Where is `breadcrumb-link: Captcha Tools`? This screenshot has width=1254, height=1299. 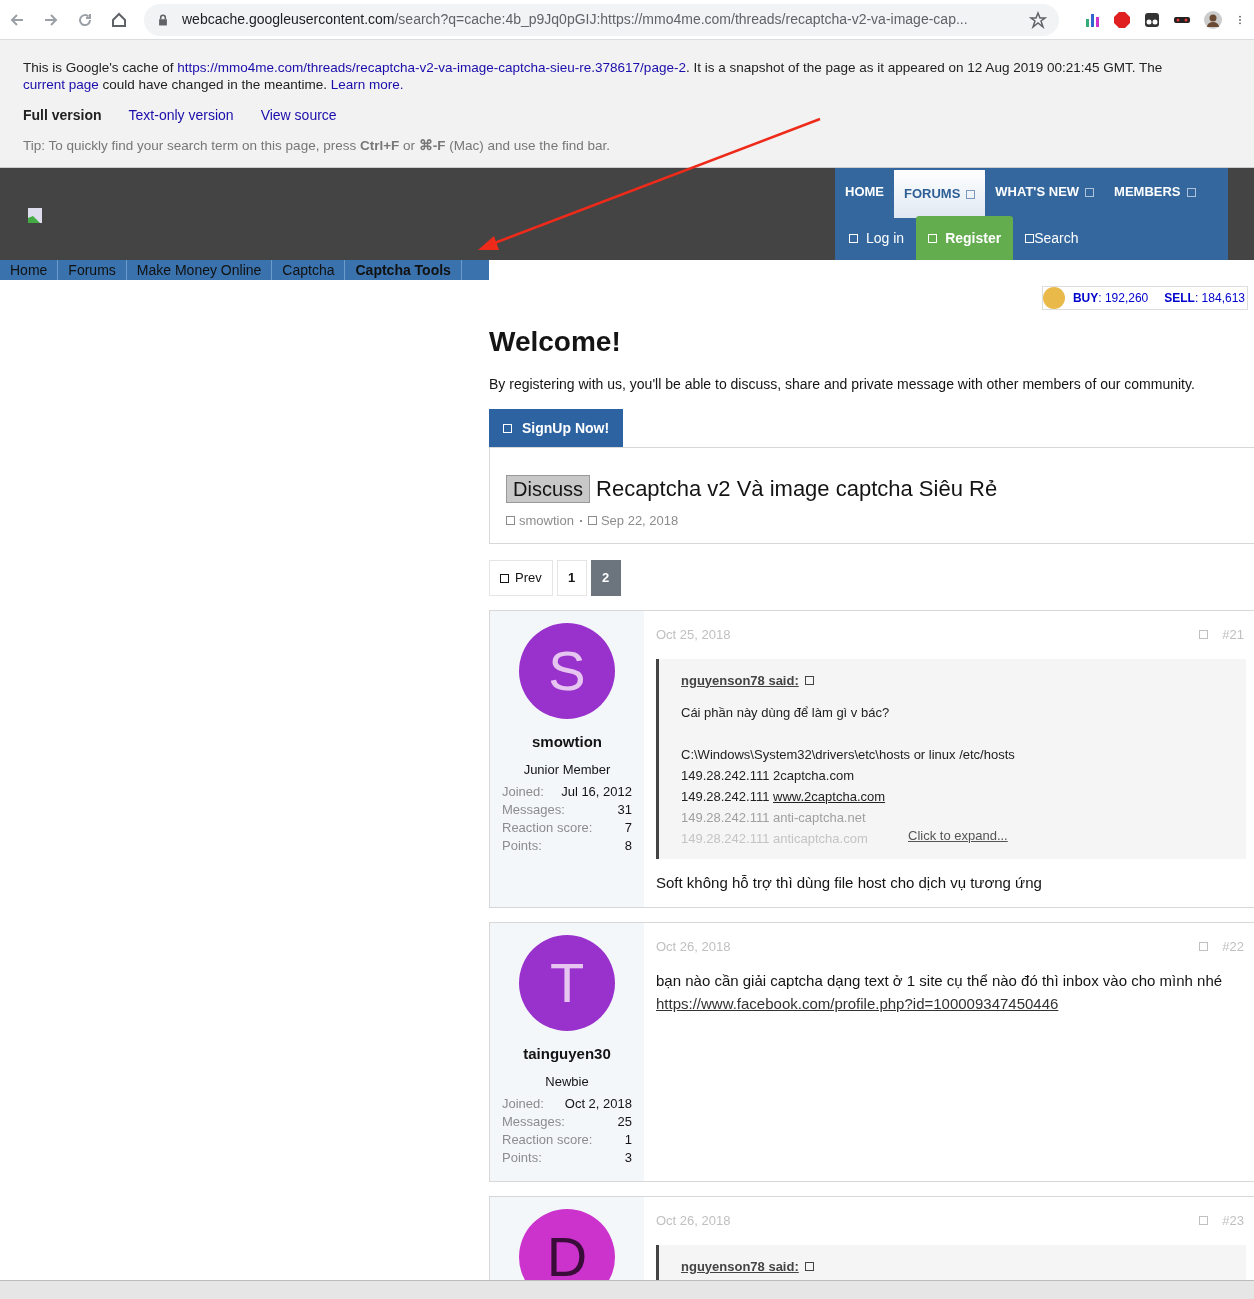 breadcrumb-link: Captcha Tools is located at coordinates (403, 270).